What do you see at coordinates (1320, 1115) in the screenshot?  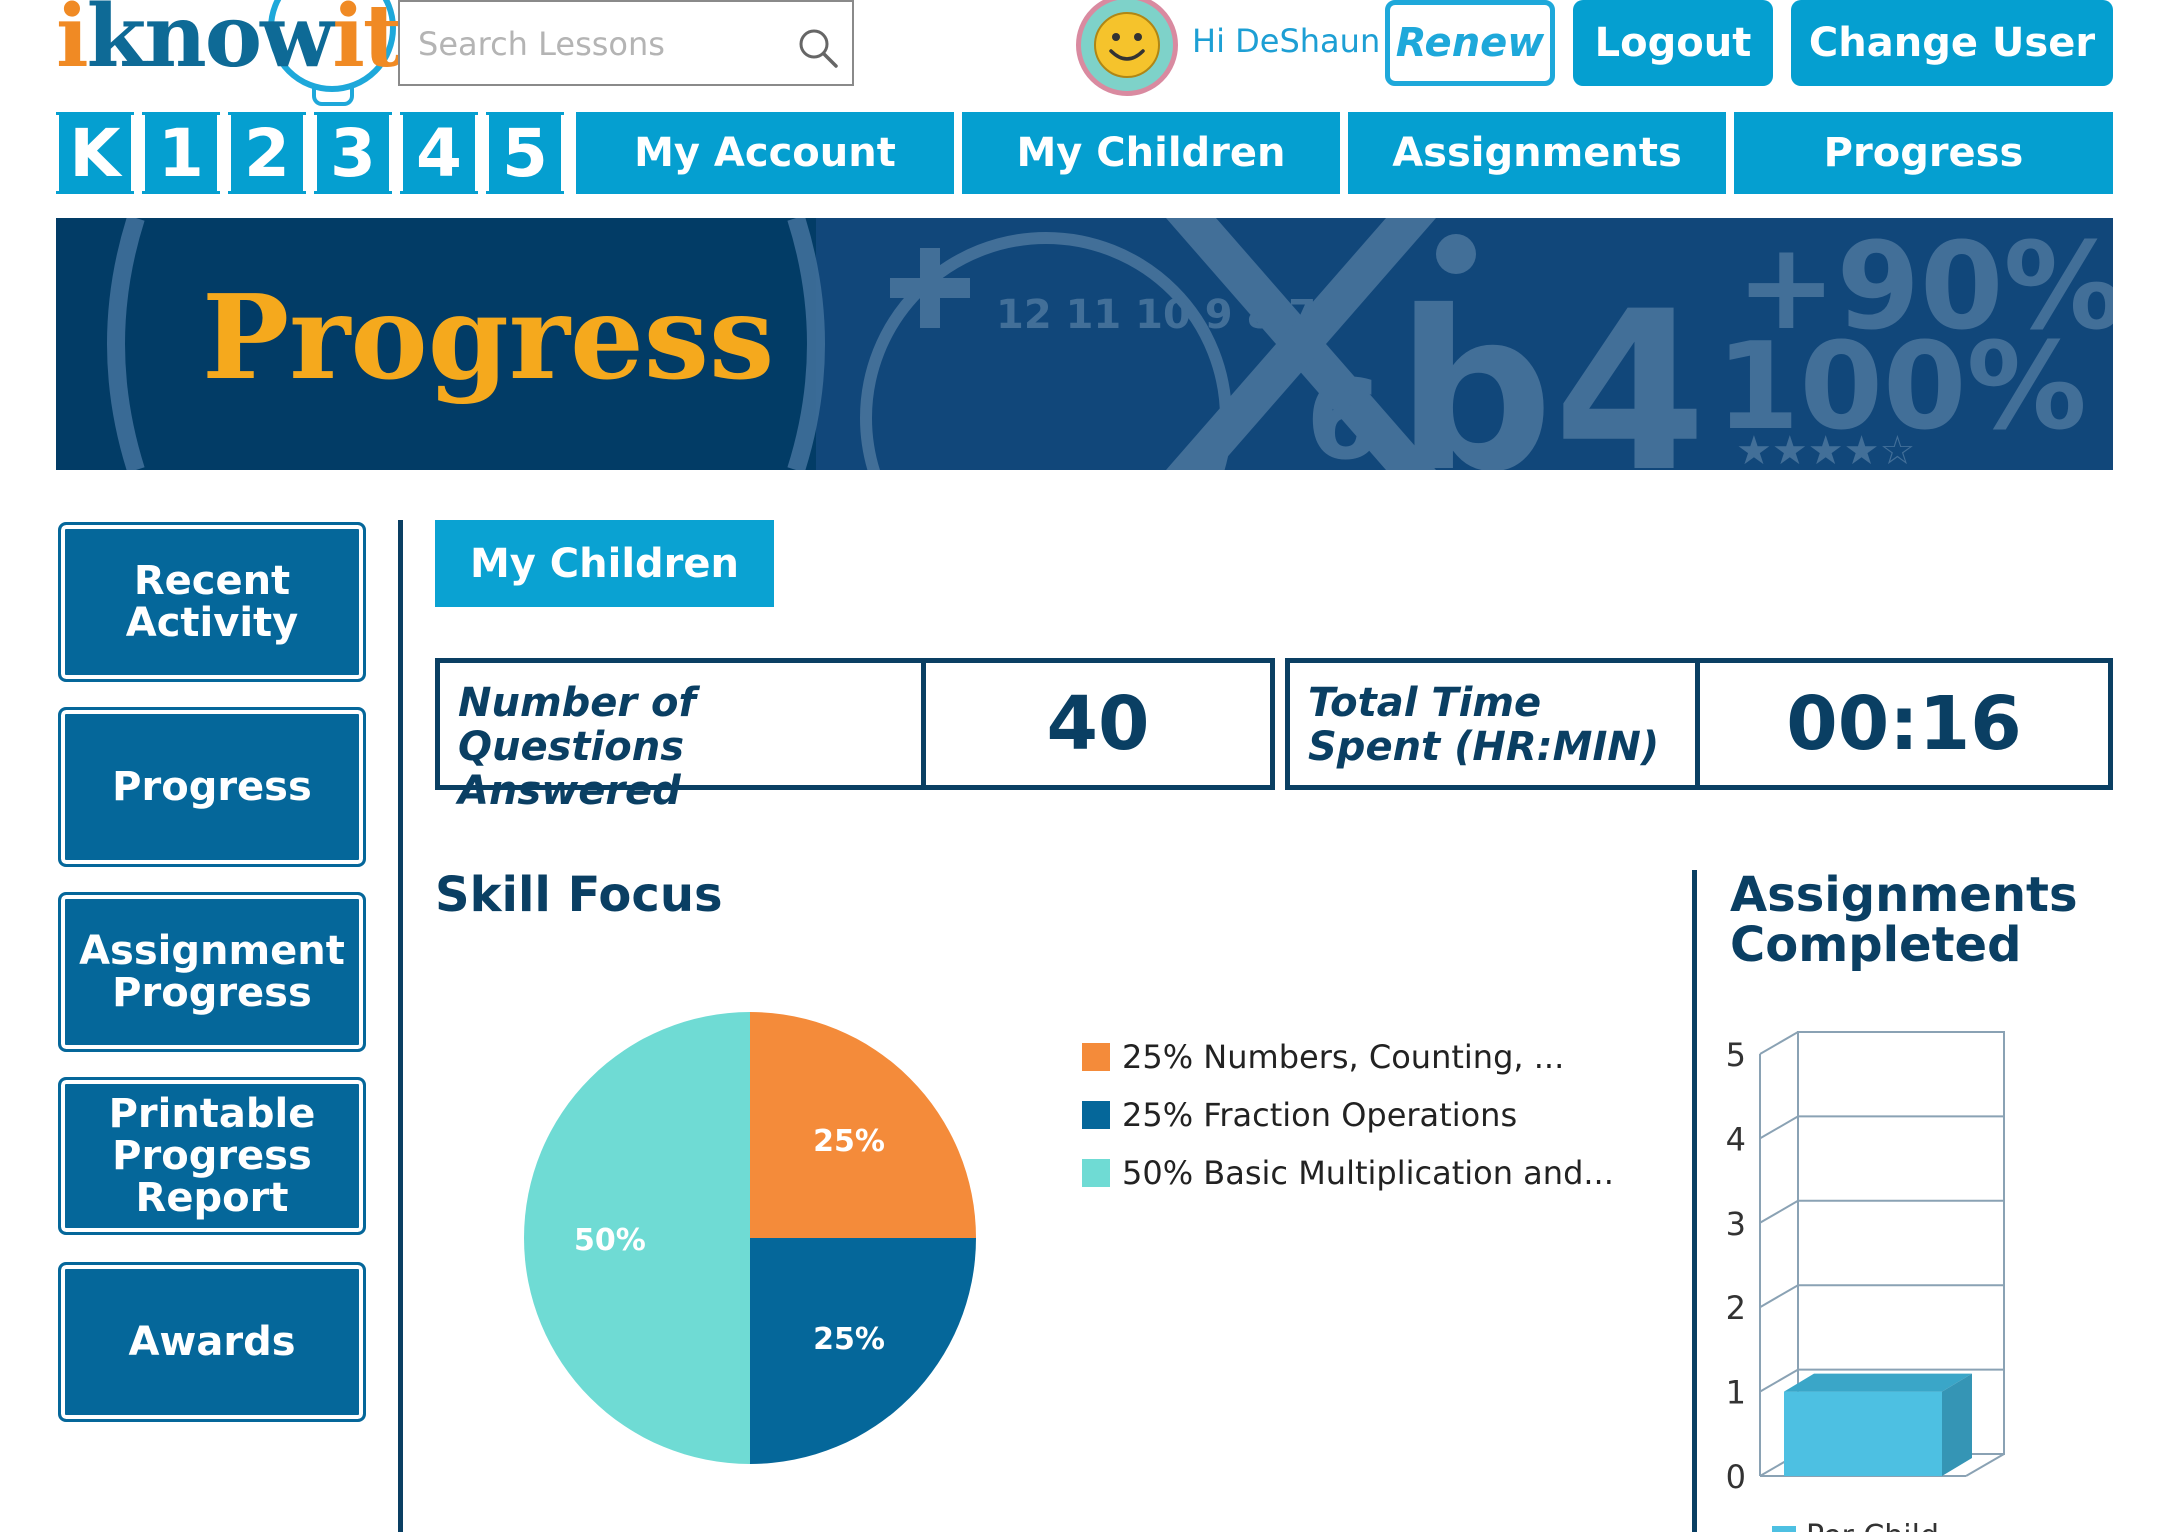 I see `legend-label: 25% Fraction Operations` at bounding box center [1320, 1115].